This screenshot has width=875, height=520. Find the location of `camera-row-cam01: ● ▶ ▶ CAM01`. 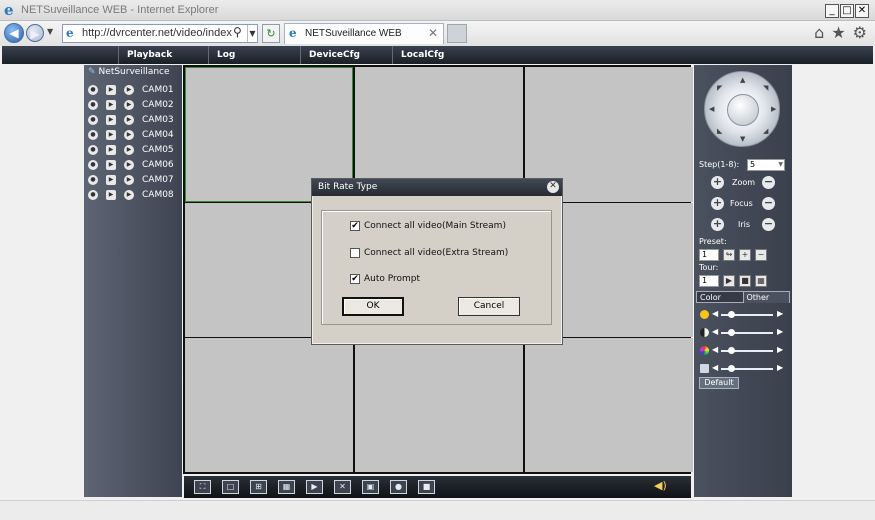

camera-row-cam01: ● ▶ ▶ CAM01 is located at coordinates (131, 89).